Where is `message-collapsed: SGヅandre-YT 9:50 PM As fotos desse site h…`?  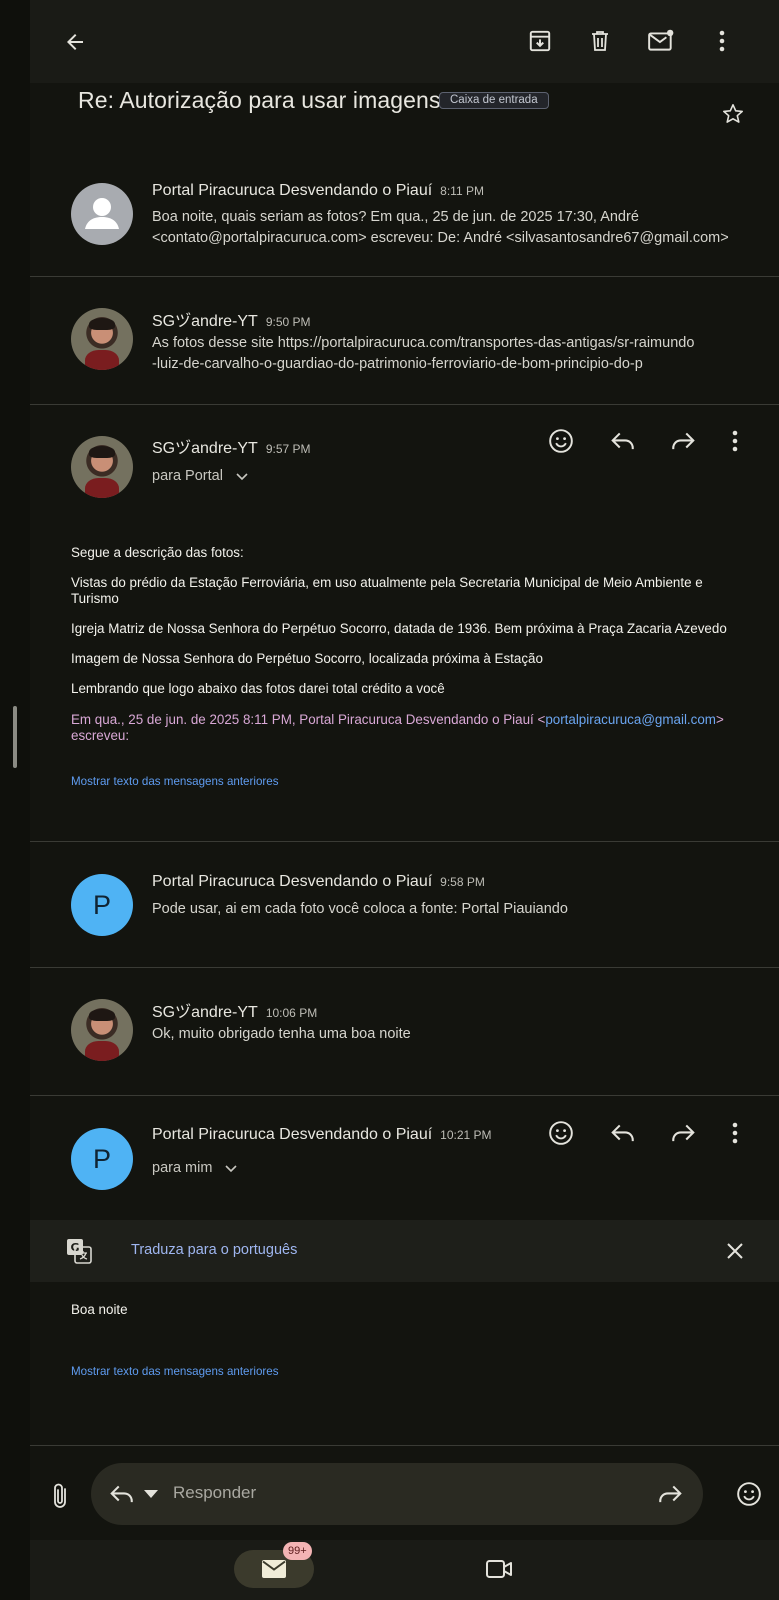
message-collapsed: SGヅandre-YT 9:50 PM As fotos desse site h… is located at coordinates (404, 350).